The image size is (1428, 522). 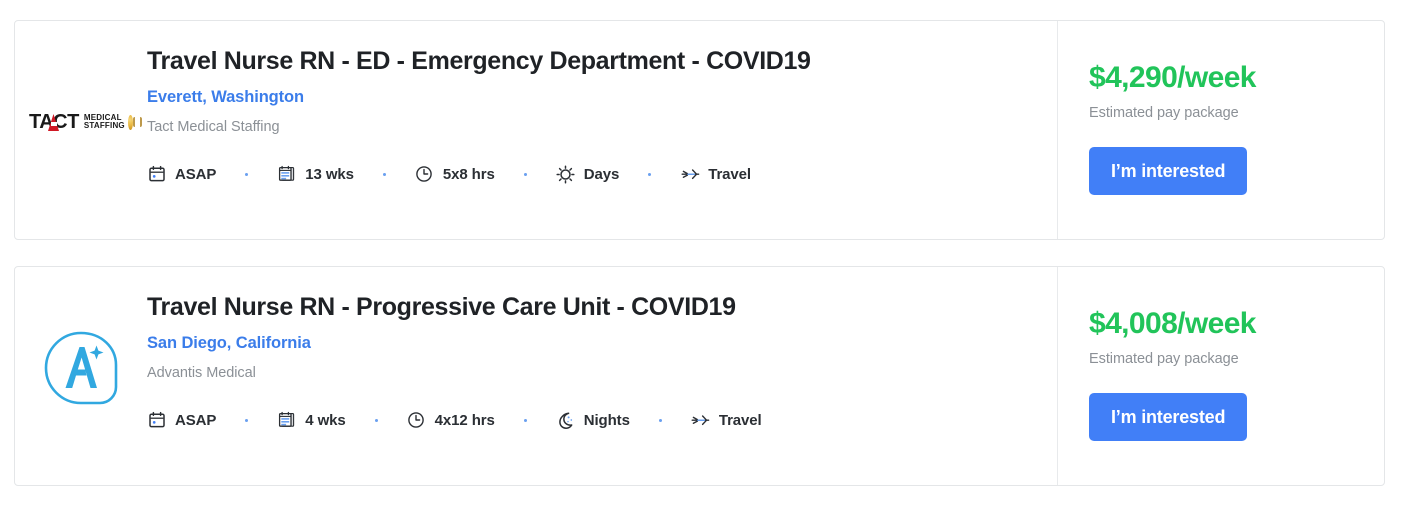 I want to click on company-logo: TACT MEDICAL STAFFING, so click(x=81, y=122).